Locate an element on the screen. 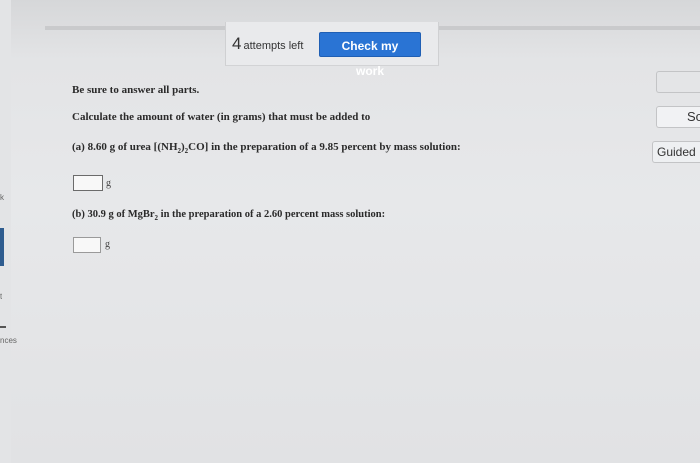  part-b-prefix: (b) 30.9 g of MgBr is located at coordinates (113, 214).